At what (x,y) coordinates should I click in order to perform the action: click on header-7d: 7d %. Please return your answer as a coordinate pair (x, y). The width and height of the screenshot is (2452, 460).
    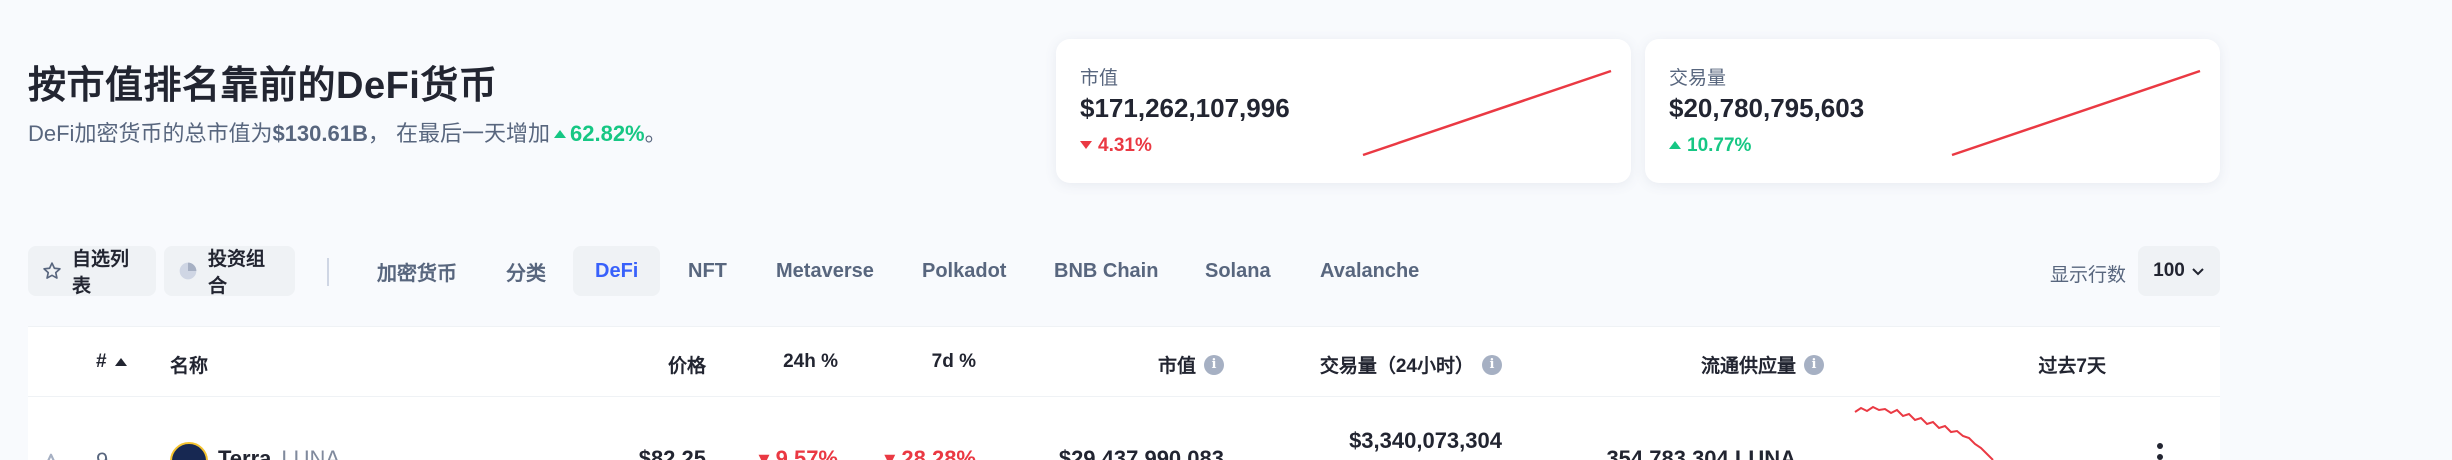
    Looking at the image, I should click on (917, 362).